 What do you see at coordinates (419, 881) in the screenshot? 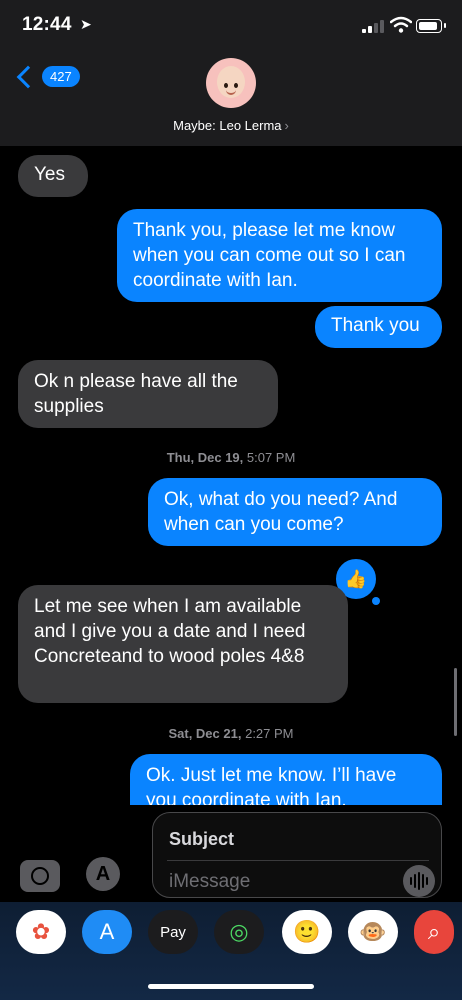
I see `audio-message-button` at bounding box center [419, 881].